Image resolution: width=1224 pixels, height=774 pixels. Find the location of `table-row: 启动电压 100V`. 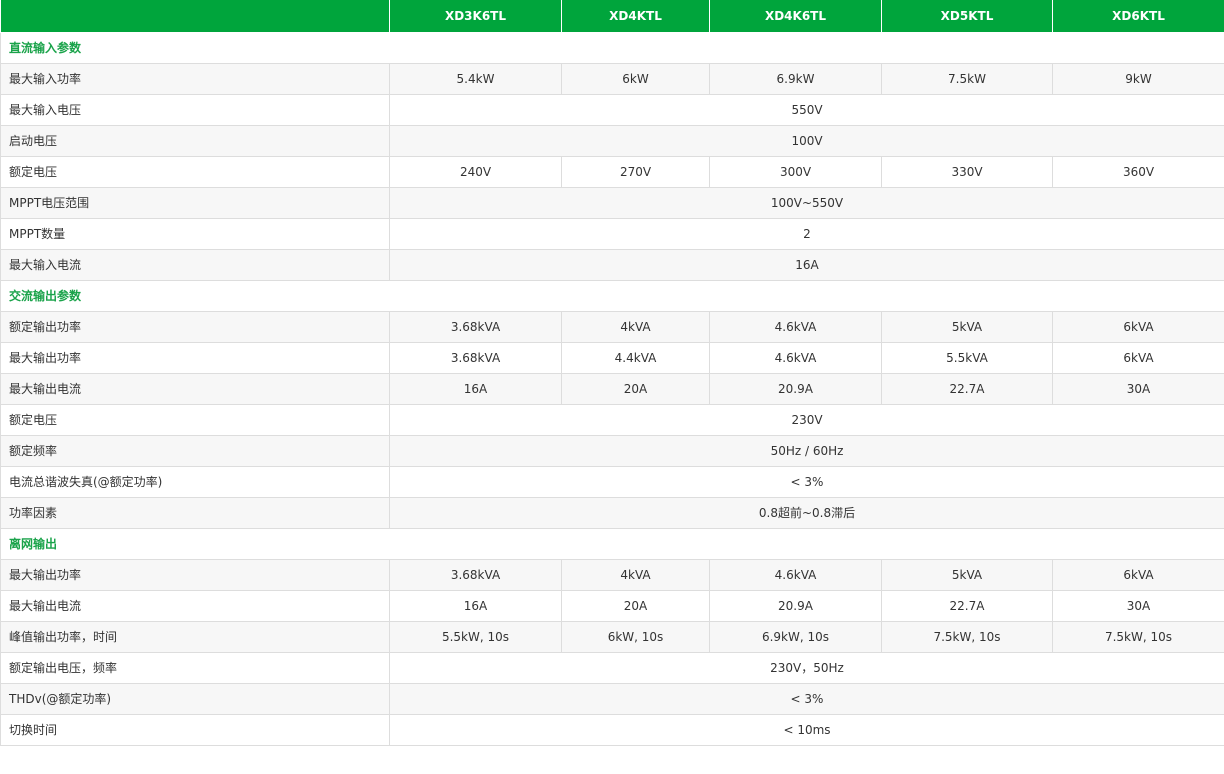

table-row: 启动电压 100V is located at coordinates (612, 140).